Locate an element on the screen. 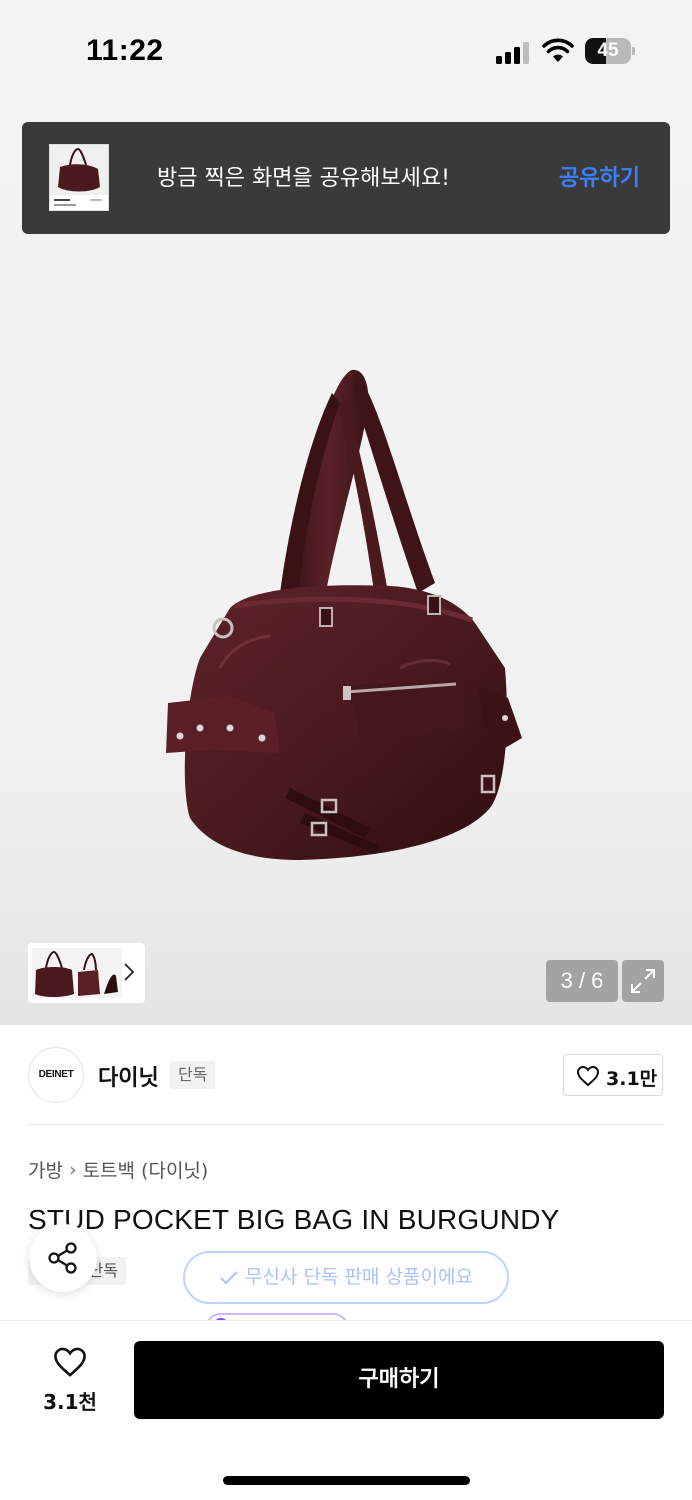  expand-icon is located at coordinates (643, 981).